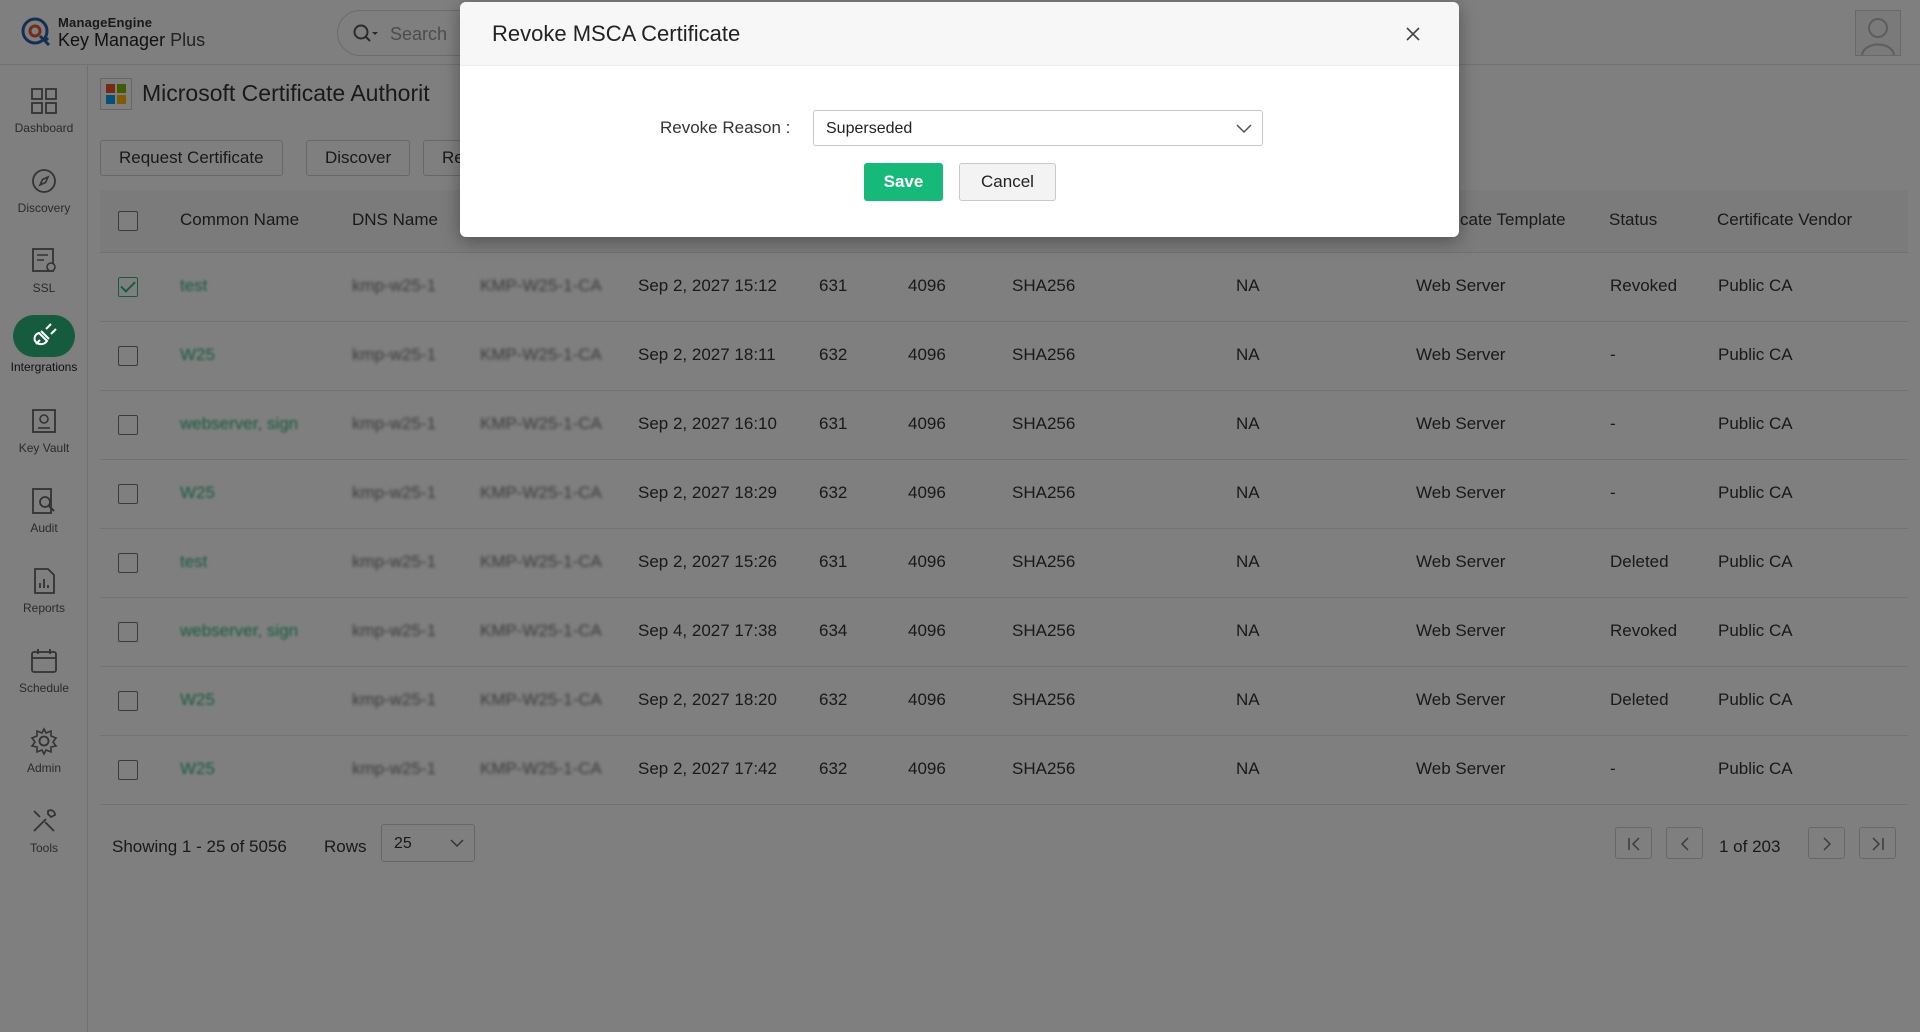 This screenshot has width=1920, height=1032. I want to click on dialog-title: Revoke MSCA Certificate, so click(616, 33).